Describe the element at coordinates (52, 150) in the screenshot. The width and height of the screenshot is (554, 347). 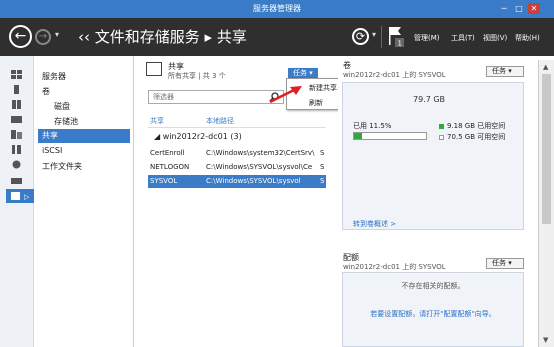
I see `sidebar-item-iscsi: iSCSI` at that location.